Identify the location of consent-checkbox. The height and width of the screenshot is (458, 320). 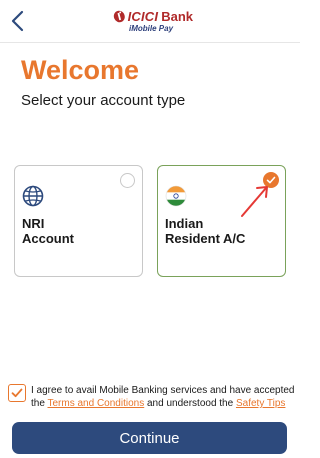
(17, 393).